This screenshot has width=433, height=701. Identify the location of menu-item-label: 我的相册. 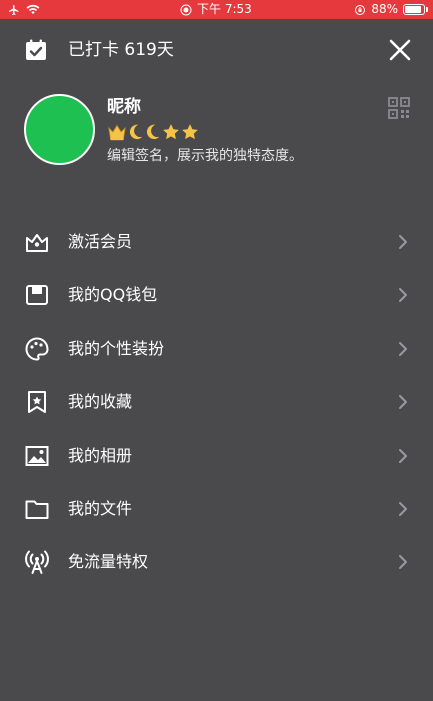
(100, 455).